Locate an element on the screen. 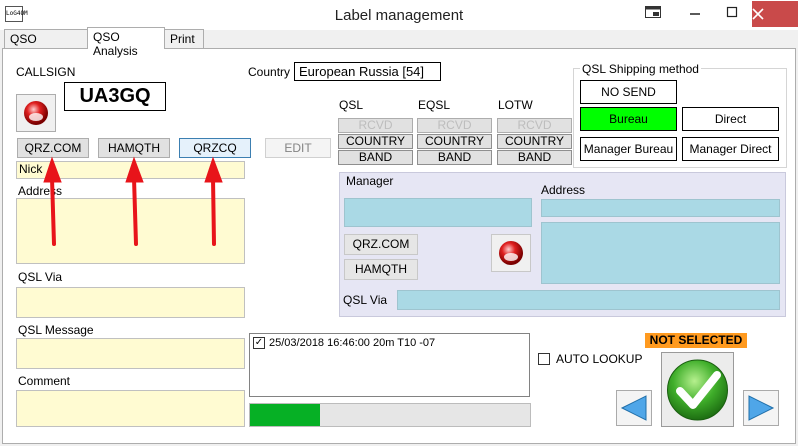  qsl-rcvd-button: RCVD is located at coordinates (375, 125).